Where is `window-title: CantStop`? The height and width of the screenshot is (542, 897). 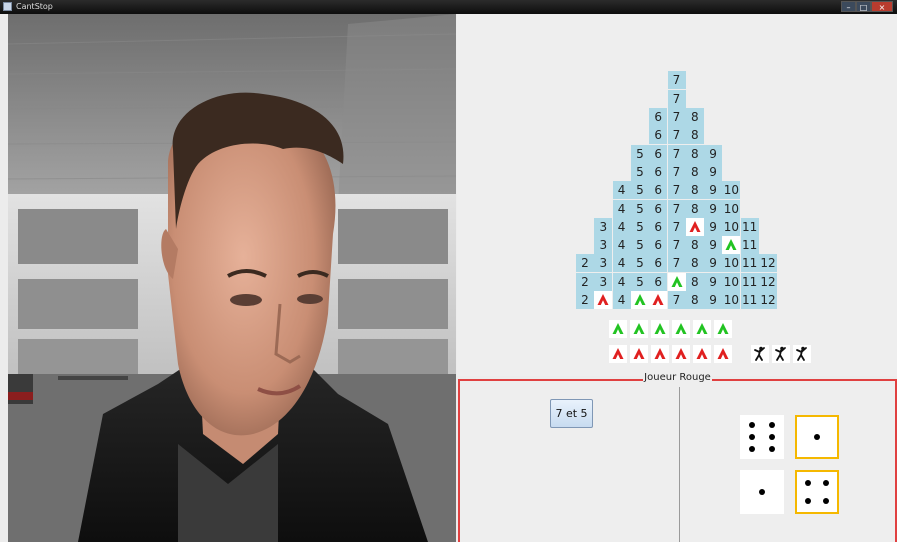
window-title: CantStop is located at coordinates (34, 6).